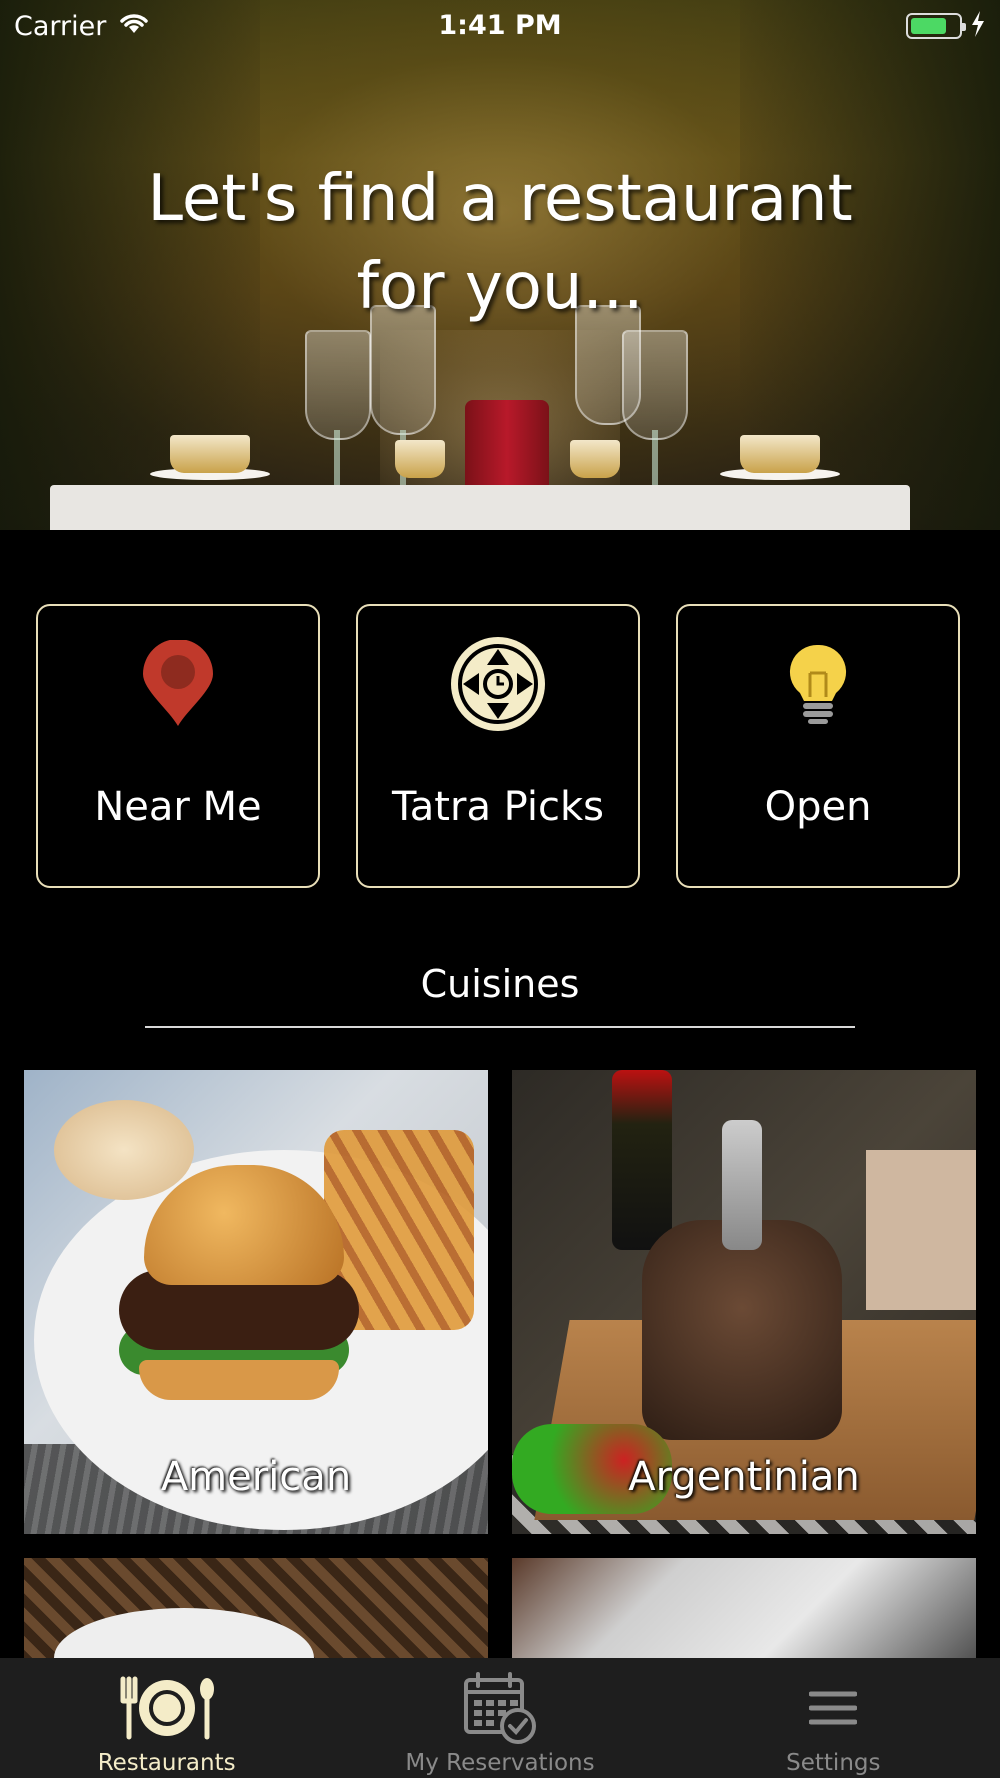 Image resolution: width=1000 pixels, height=1778 pixels. Describe the element at coordinates (744, 1302) in the screenshot. I see `cuisine-tile-argentinian: Argentinian` at that location.